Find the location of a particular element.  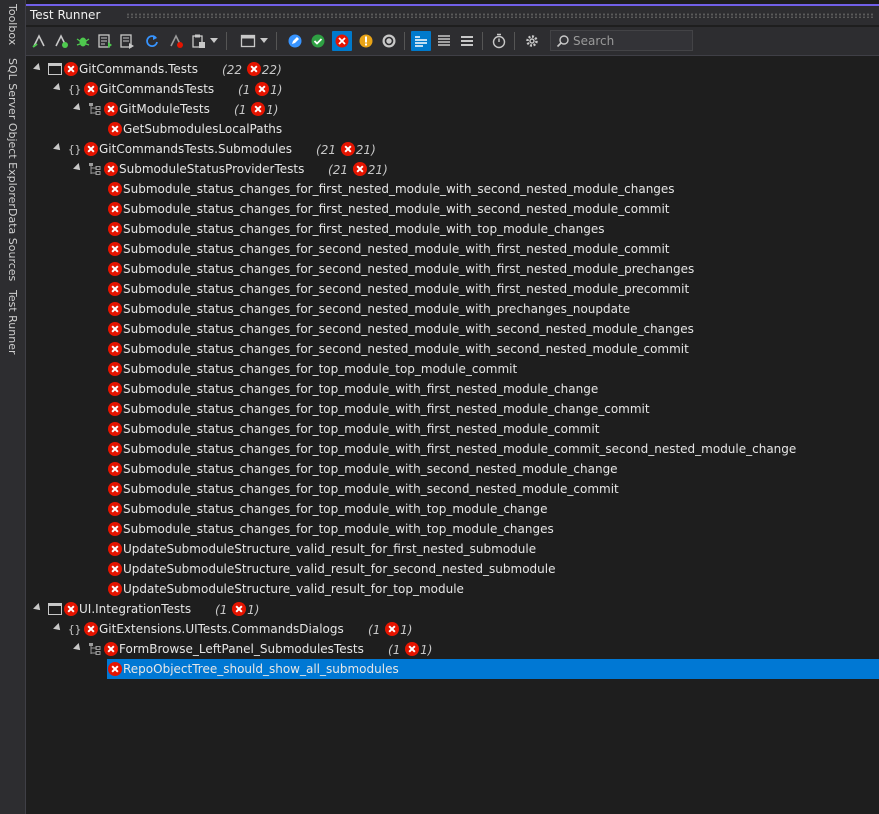

class-row: SubmoduleStatusProviderTests (21 21) is located at coordinates (452, 169).